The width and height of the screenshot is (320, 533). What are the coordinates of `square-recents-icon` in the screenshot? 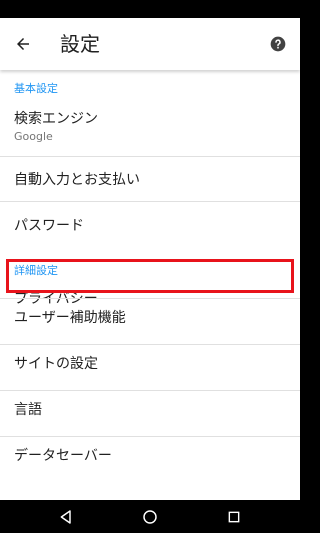 It's located at (234, 517).